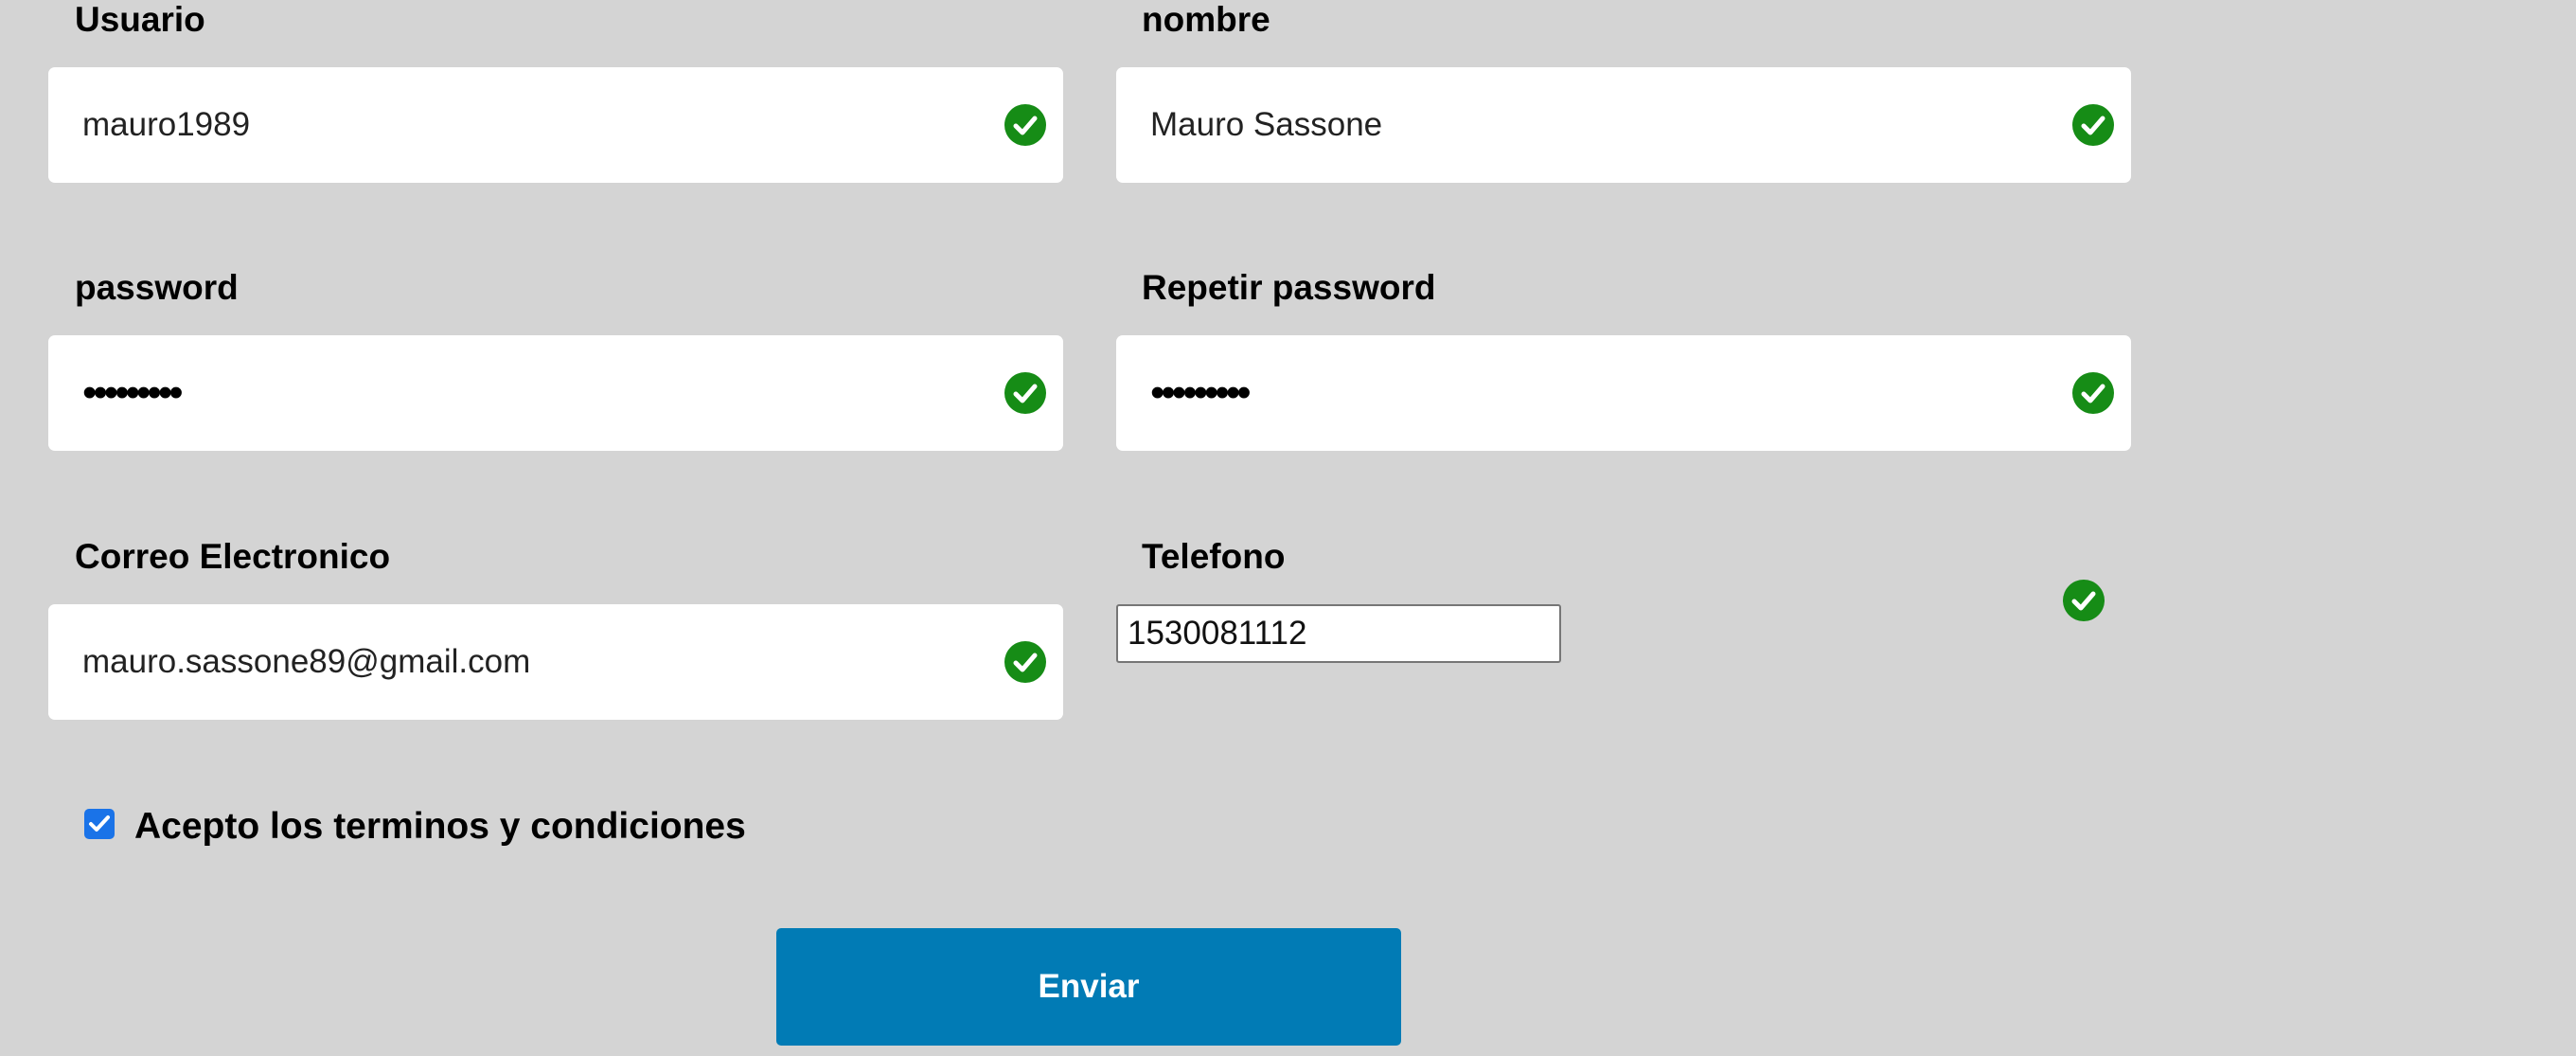  Describe the element at coordinates (167, 124) in the screenshot. I see `usuario-value: mauro1989` at that location.